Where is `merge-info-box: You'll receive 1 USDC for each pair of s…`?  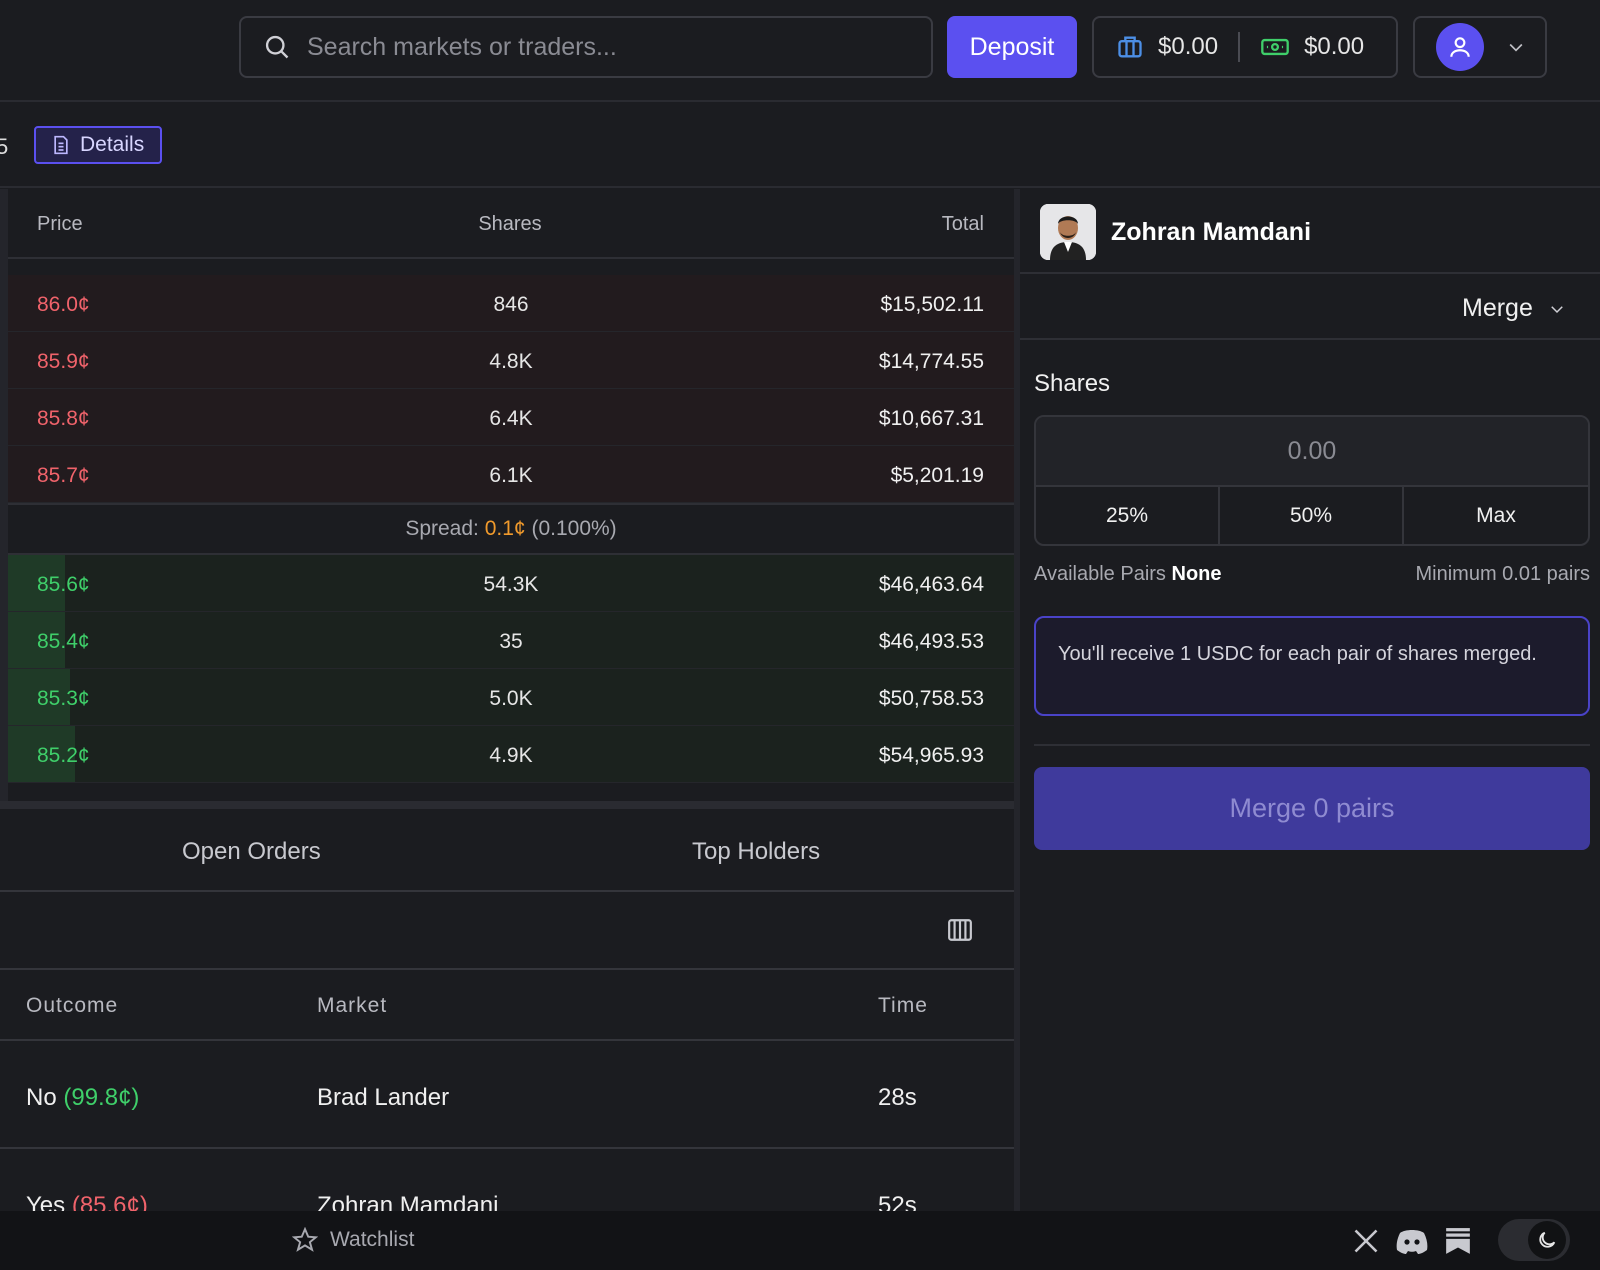
merge-info-box: You'll receive 1 USDC for each pair of s… is located at coordinates (1312, 666).